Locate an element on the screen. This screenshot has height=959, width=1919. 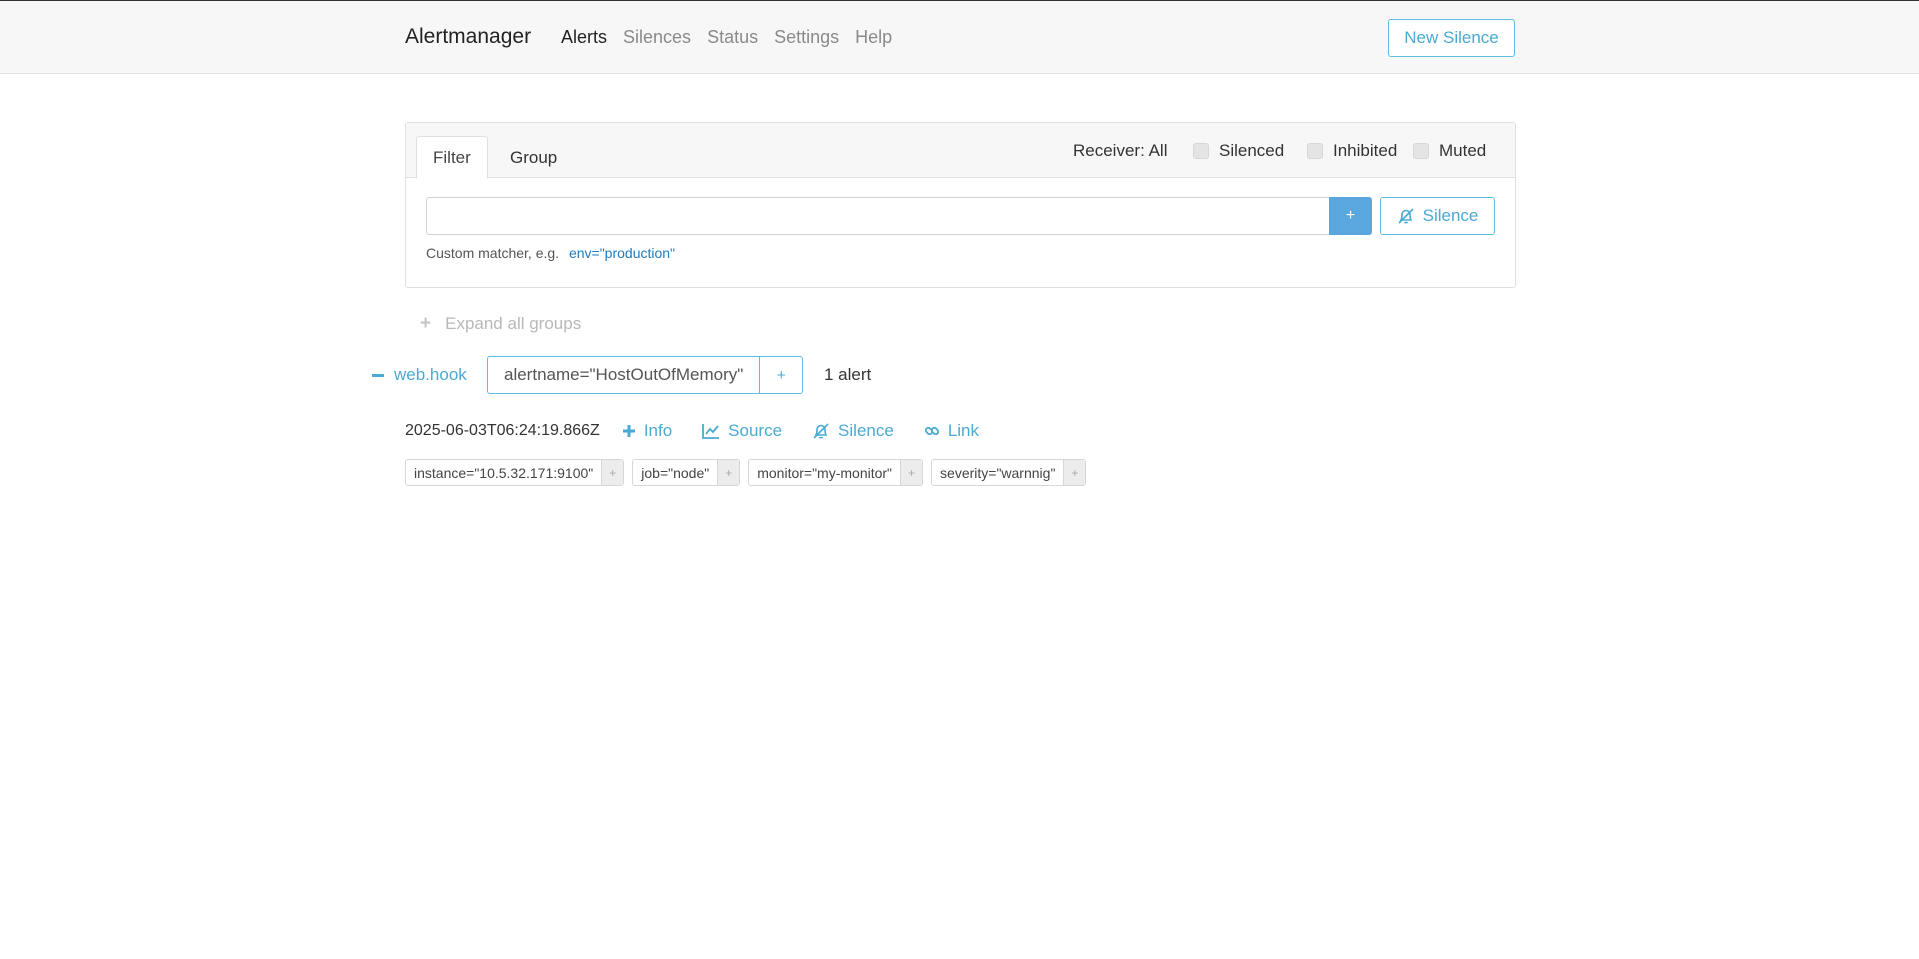
filter-input is located at coordinates (878, 216).